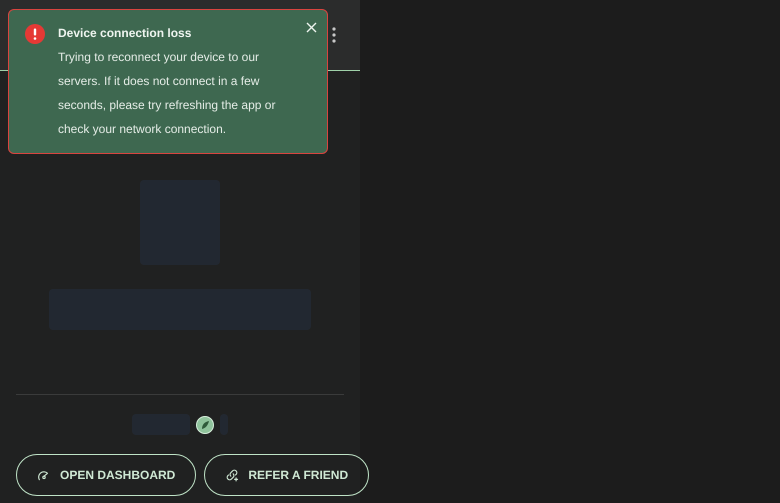 The height and width of the screenshot is (503, 780). Describe the element at coordinates (167, 93) in the screenshot. I see `toast-message: Trying to reconnect your device to our servers. If it does not connect in a few seconds, please try refreshing the app or check your network connection.` at that location.